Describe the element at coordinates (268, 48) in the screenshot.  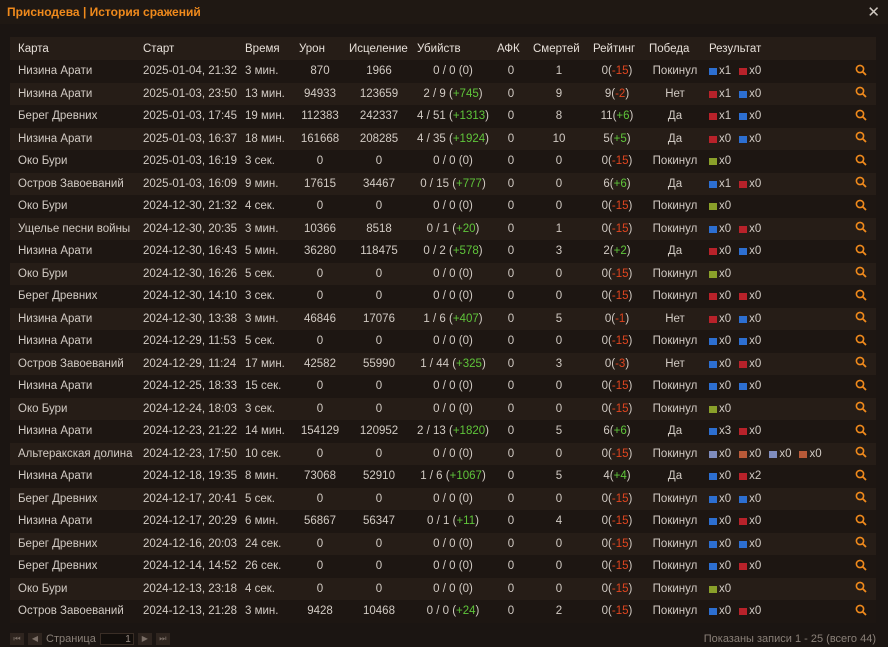
I see `column-header: Время` at that location.